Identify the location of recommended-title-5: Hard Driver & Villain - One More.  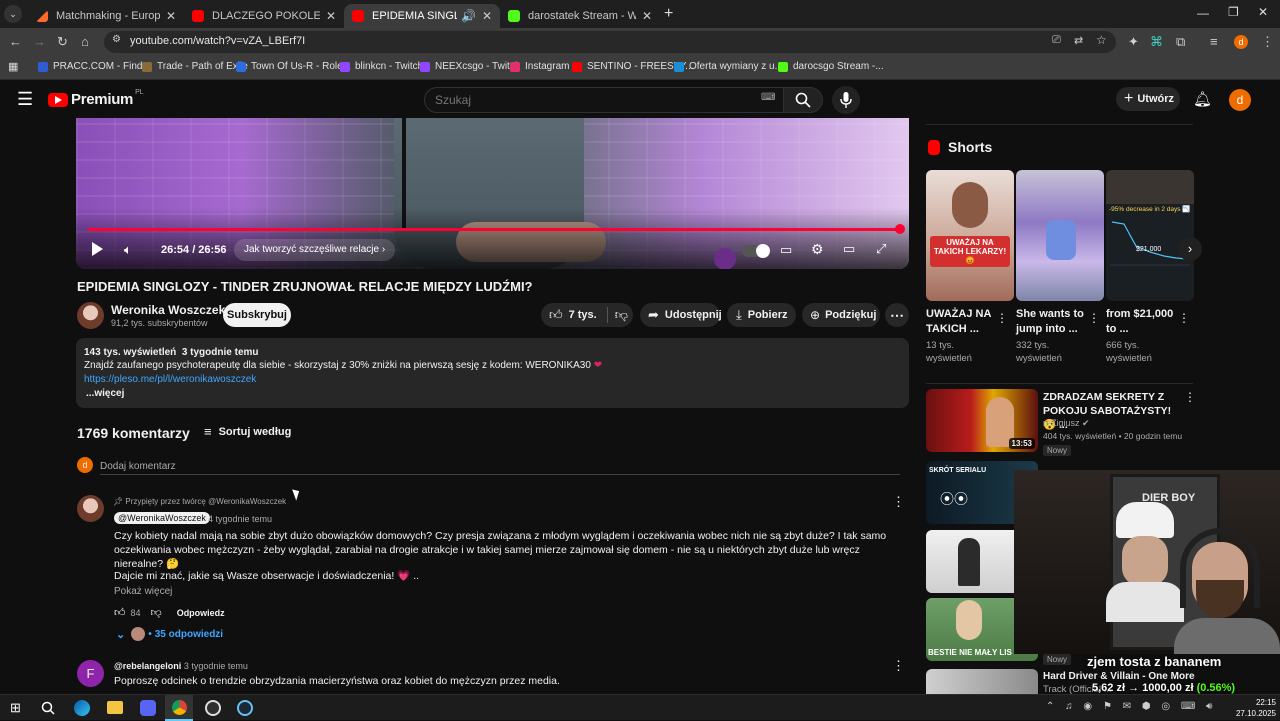
(1119, 676).